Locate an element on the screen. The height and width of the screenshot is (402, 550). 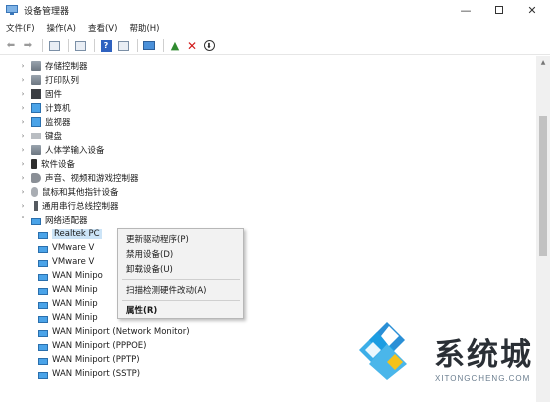
menu-item-disable-device: 禁用设备(D) is located at coordinates (149, 254).